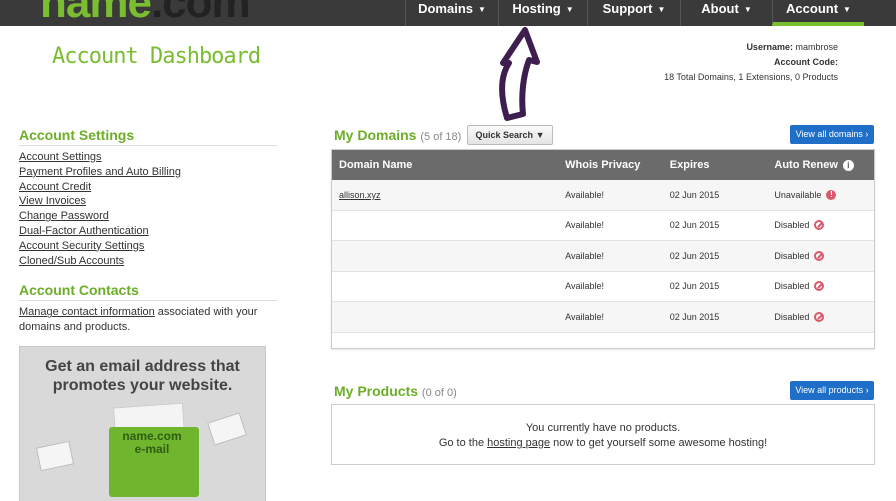  I want to click on link-account-settings: Account Settings, so click(148, 157).